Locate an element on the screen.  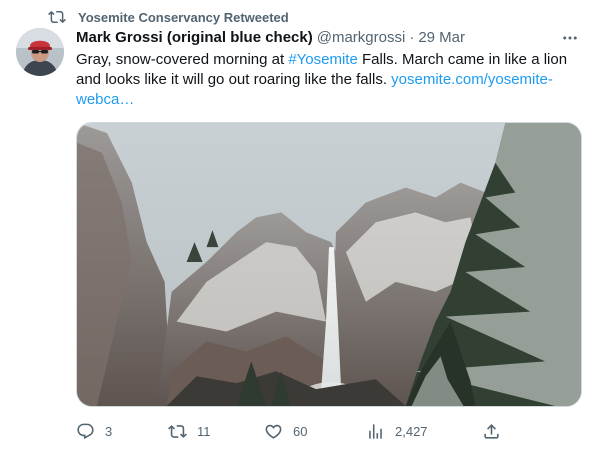
reply-button: 3 is located at coordinates (94, 431).